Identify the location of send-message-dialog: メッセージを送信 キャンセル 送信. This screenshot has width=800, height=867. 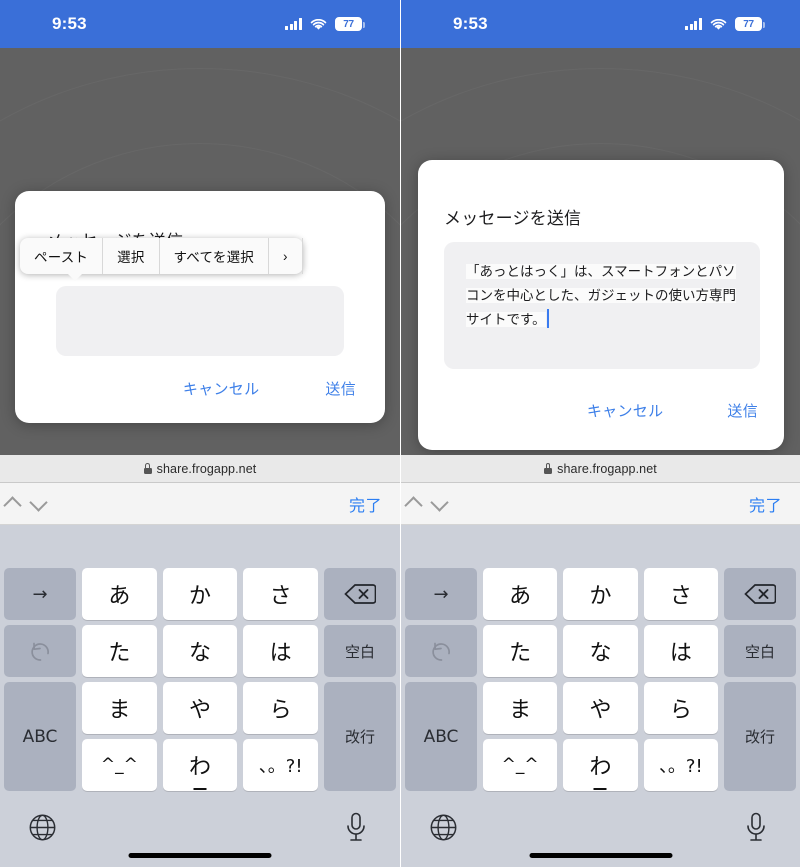
(200, 307).